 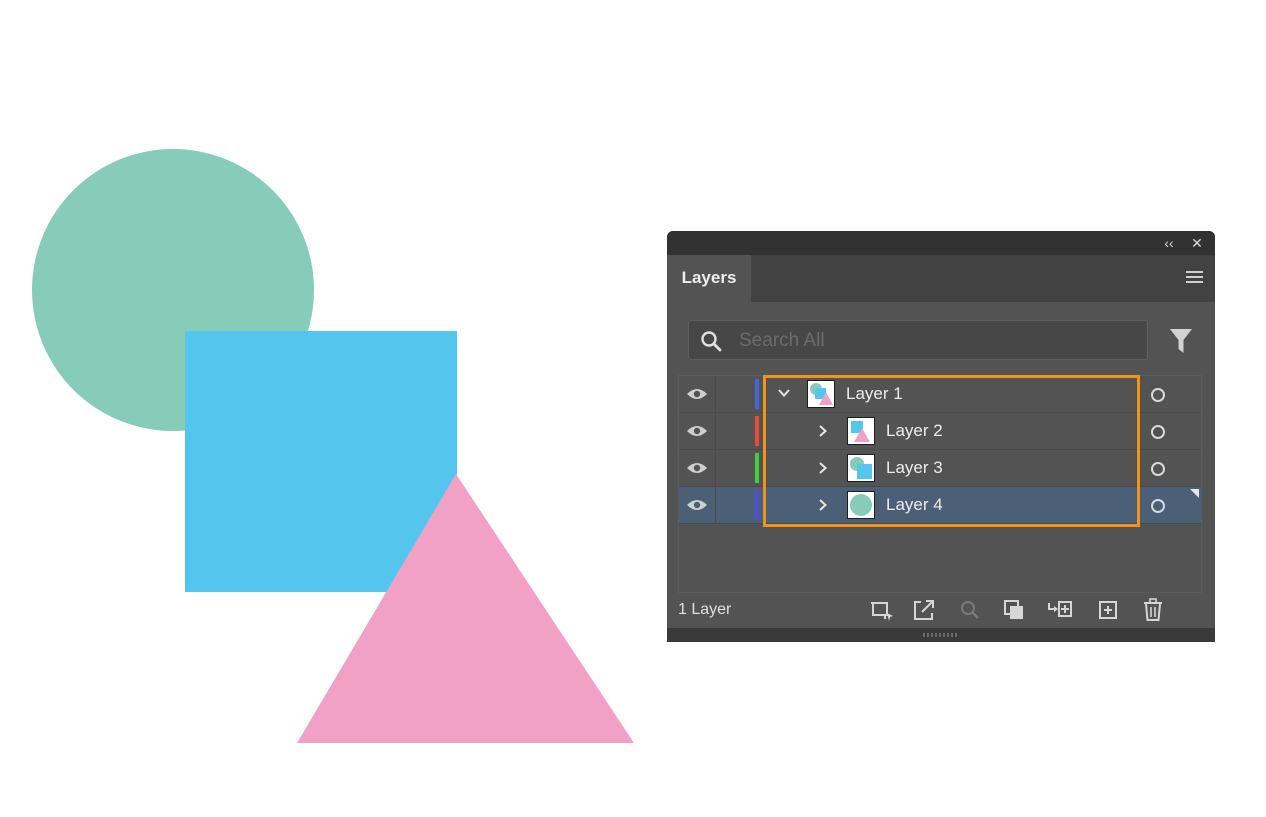 I want to click on layer-search-box, so click(x=918, y=340).